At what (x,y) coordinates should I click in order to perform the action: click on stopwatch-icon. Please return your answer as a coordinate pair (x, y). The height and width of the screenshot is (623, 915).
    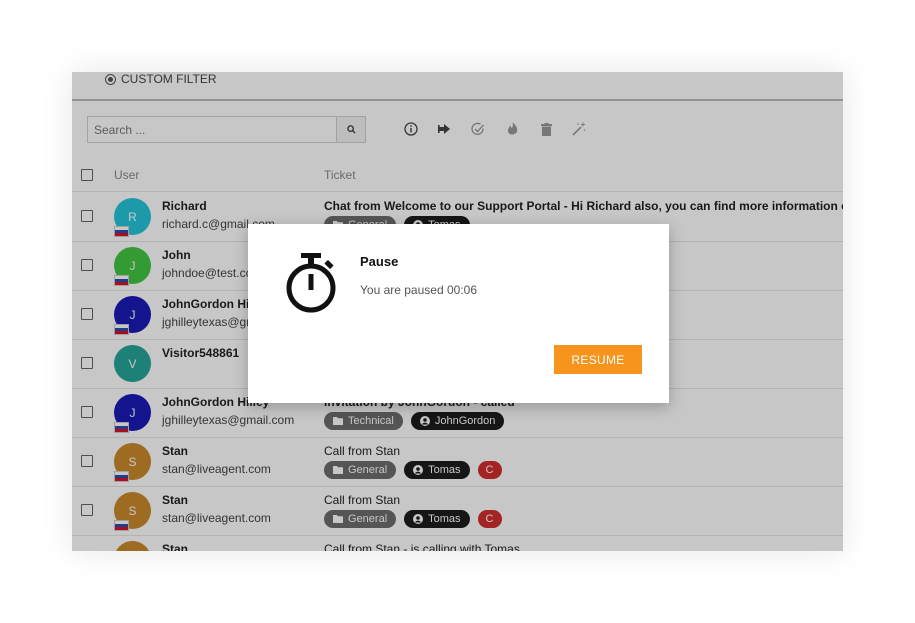
    Looking at the image, I should click on (311, 283).